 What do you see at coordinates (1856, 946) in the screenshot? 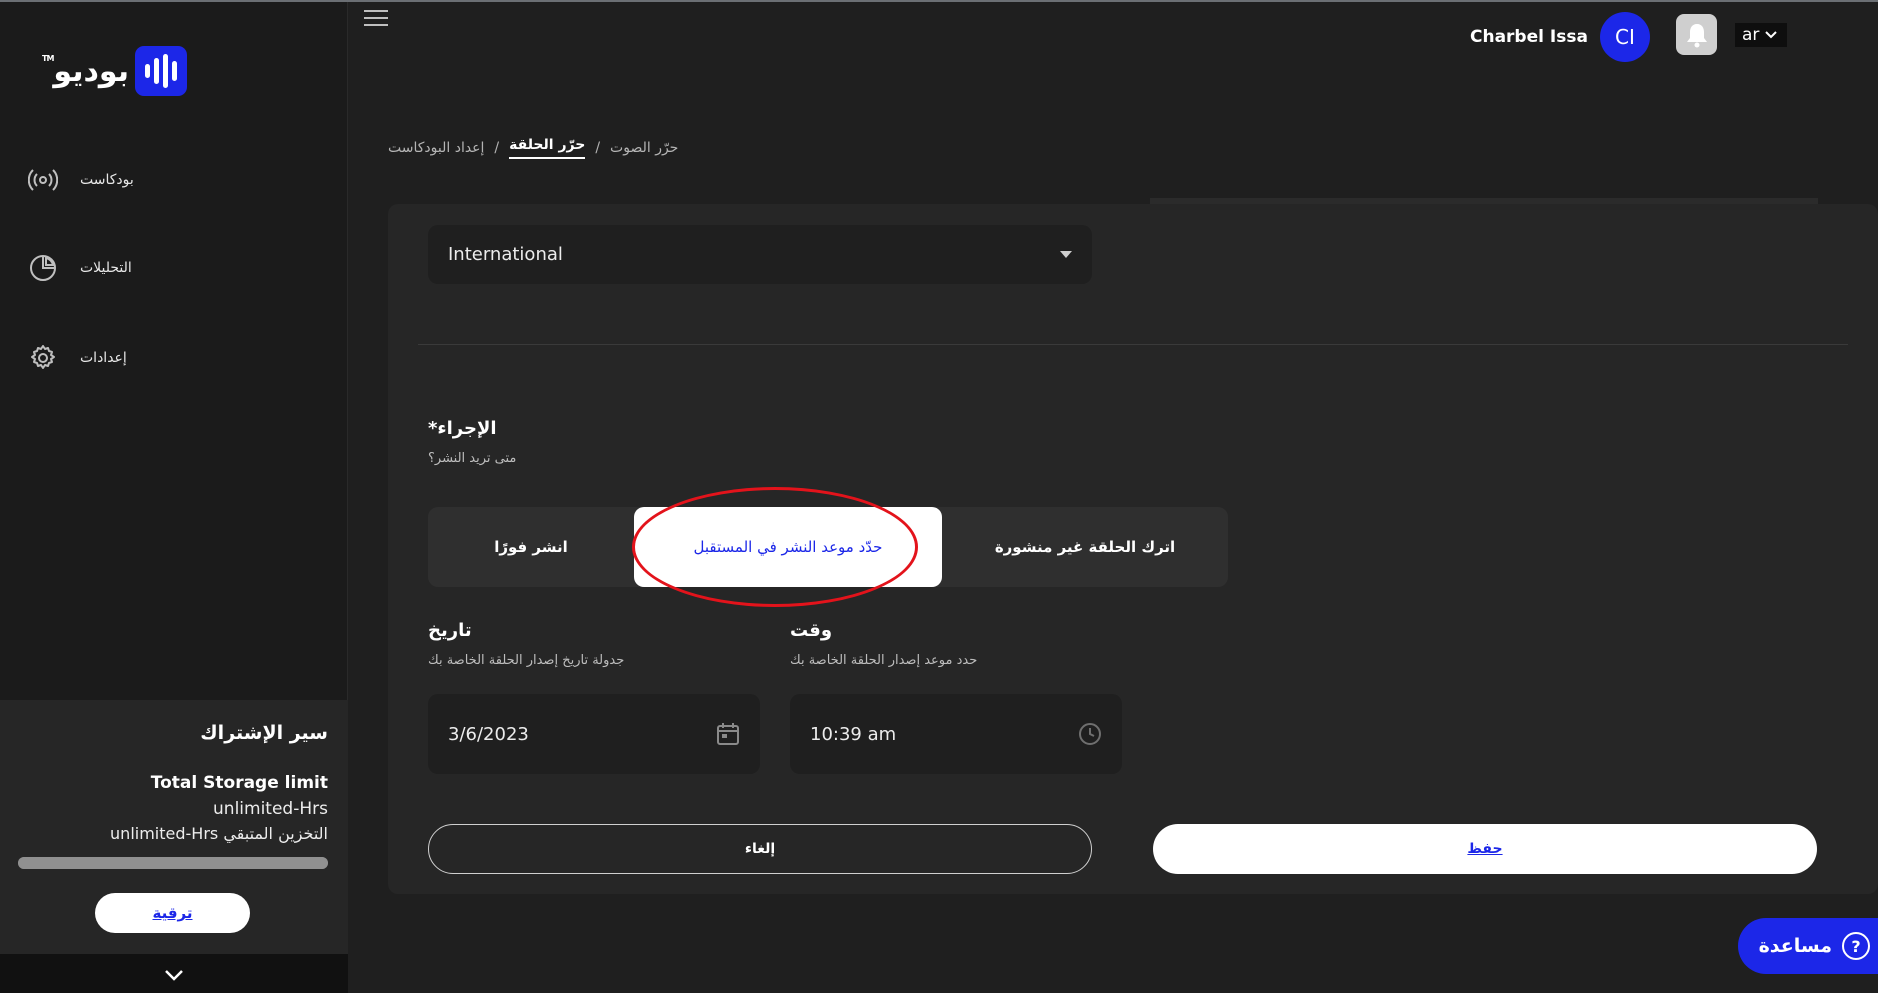
I see `help-question-icon: ?` at bounding box center [1856, 946].